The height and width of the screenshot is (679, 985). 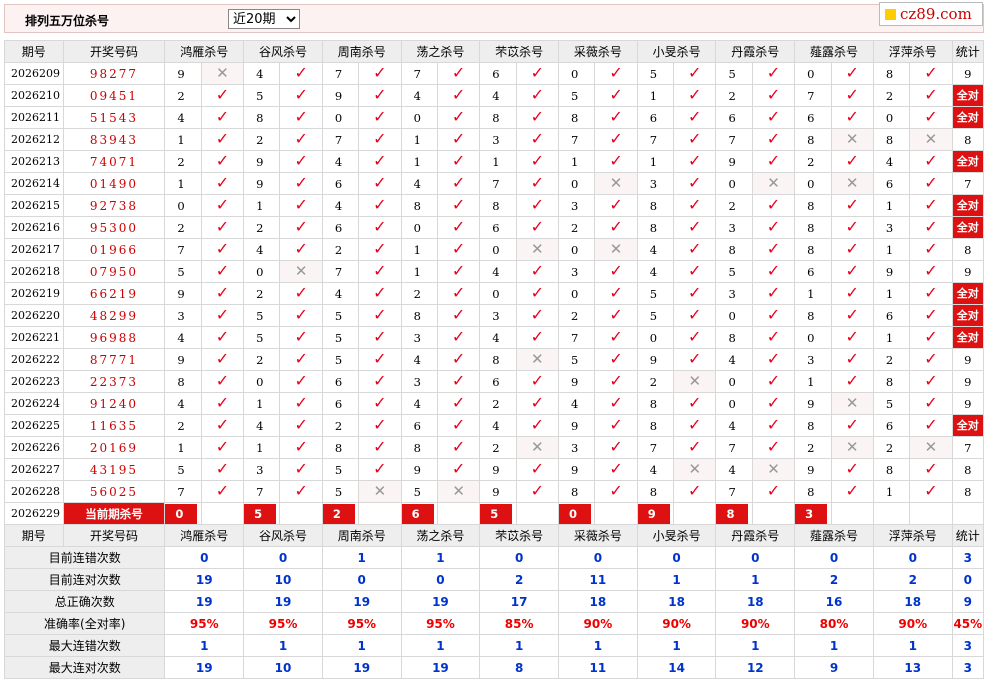 I want to click on draw-number-cell: 01966, so click(x=114, y=249).